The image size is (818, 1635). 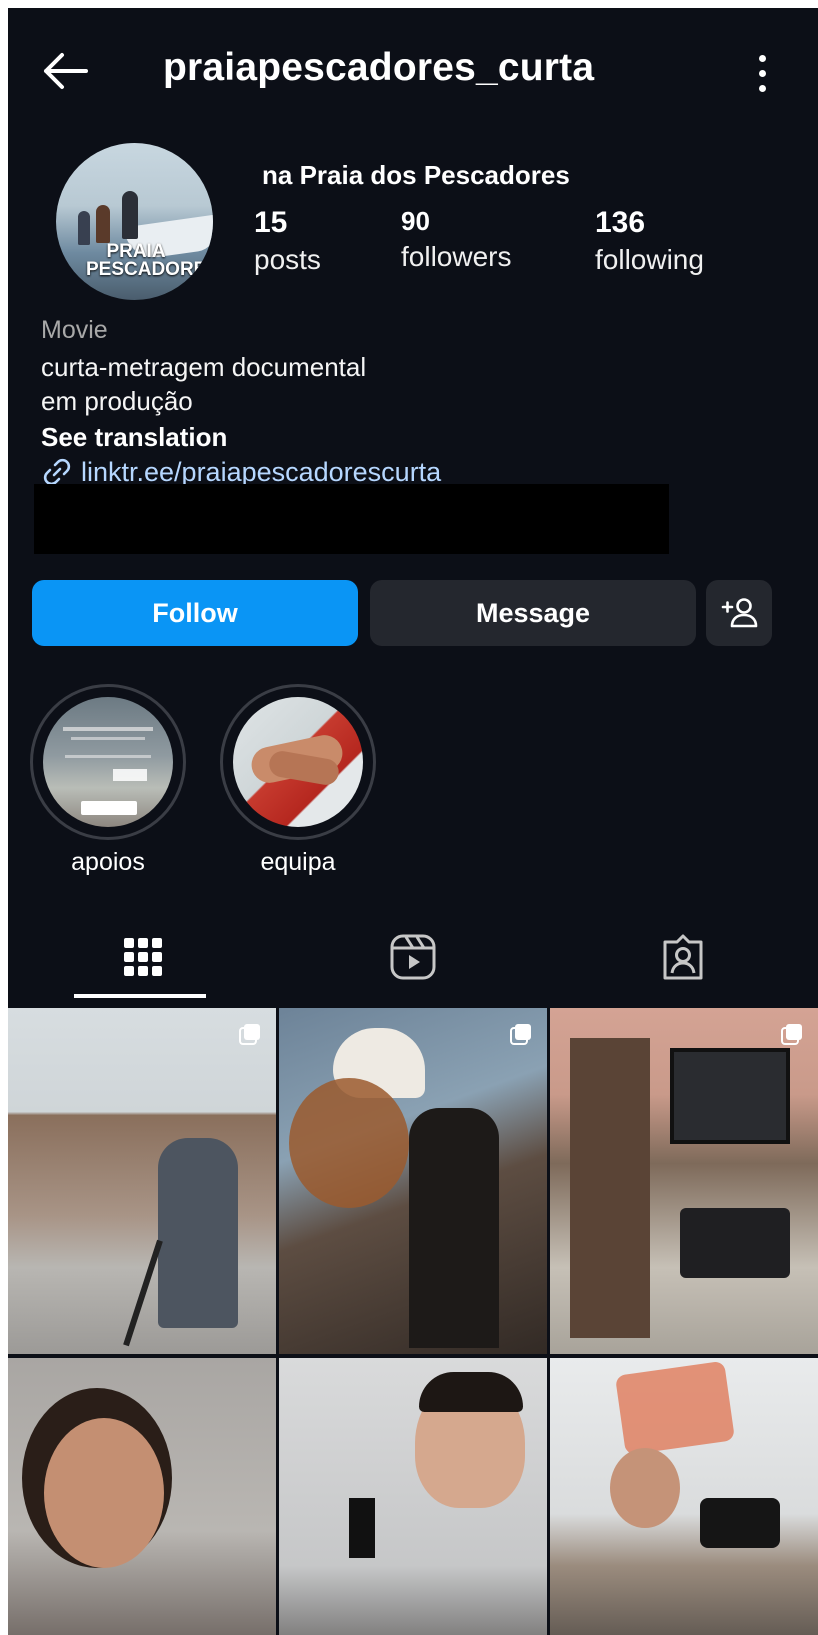 I want to click on highlight-apoios-image, so click(x=108, y=762).